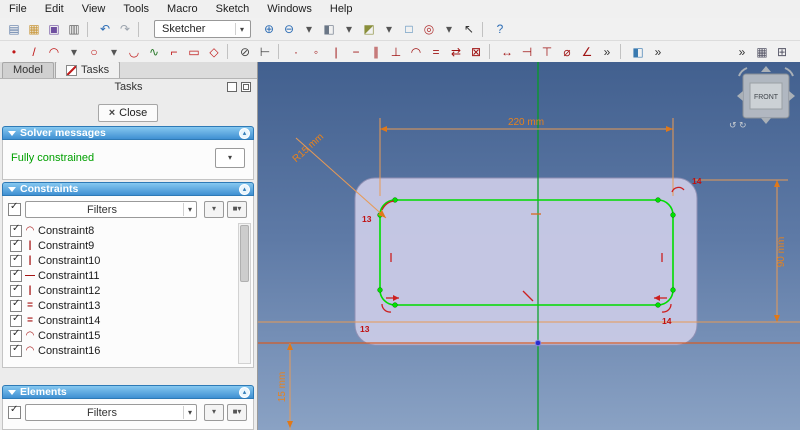 The height and width of the screenshot is (430, 800). Describe the element at coordinates (214, 209) in the screenshot. I see `constraints-settings-button: ▾` at that location.